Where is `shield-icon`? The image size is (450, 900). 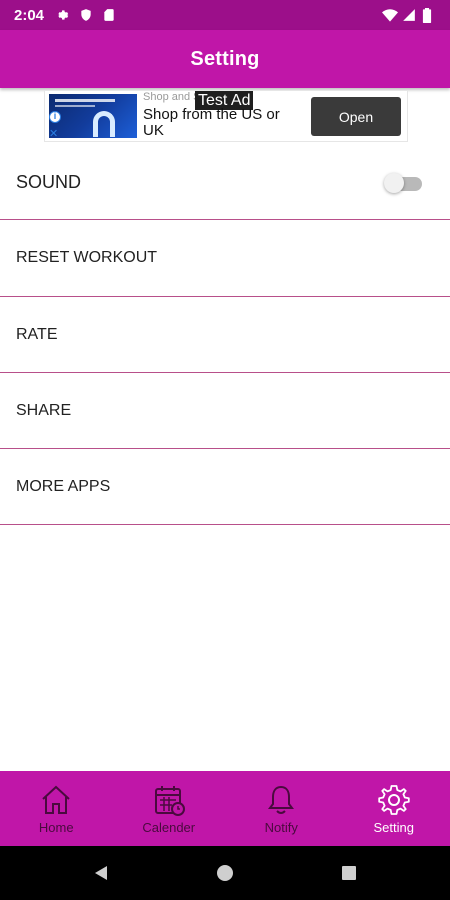 shield-icon is located at coordinates (86, 15).